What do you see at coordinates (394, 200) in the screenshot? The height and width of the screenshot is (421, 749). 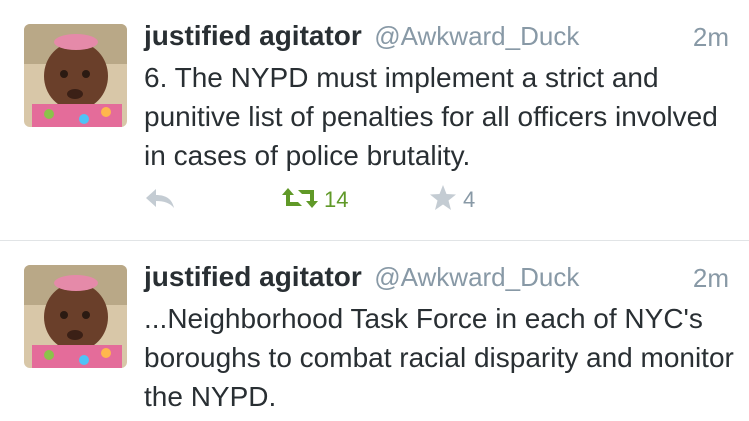 I see `tweet-actions: 14 4` at bounding box center [394, 200].